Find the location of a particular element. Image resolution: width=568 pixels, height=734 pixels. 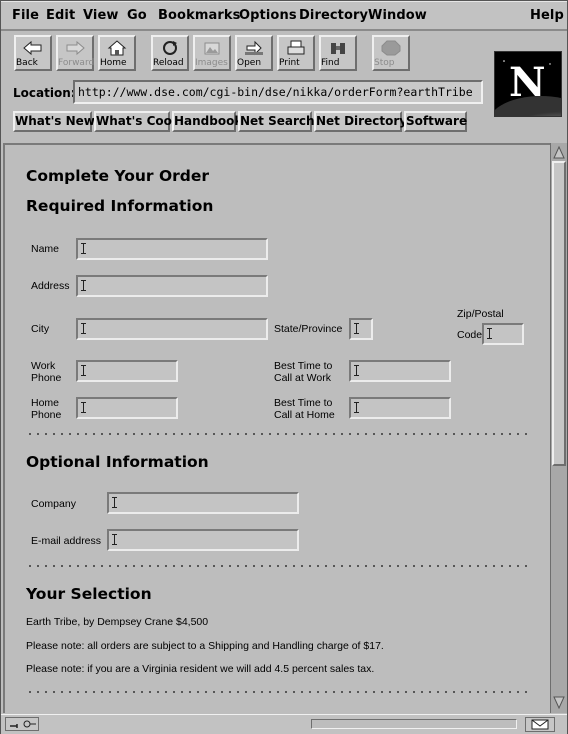

find-button: Find is located at coordinates (338, 53).